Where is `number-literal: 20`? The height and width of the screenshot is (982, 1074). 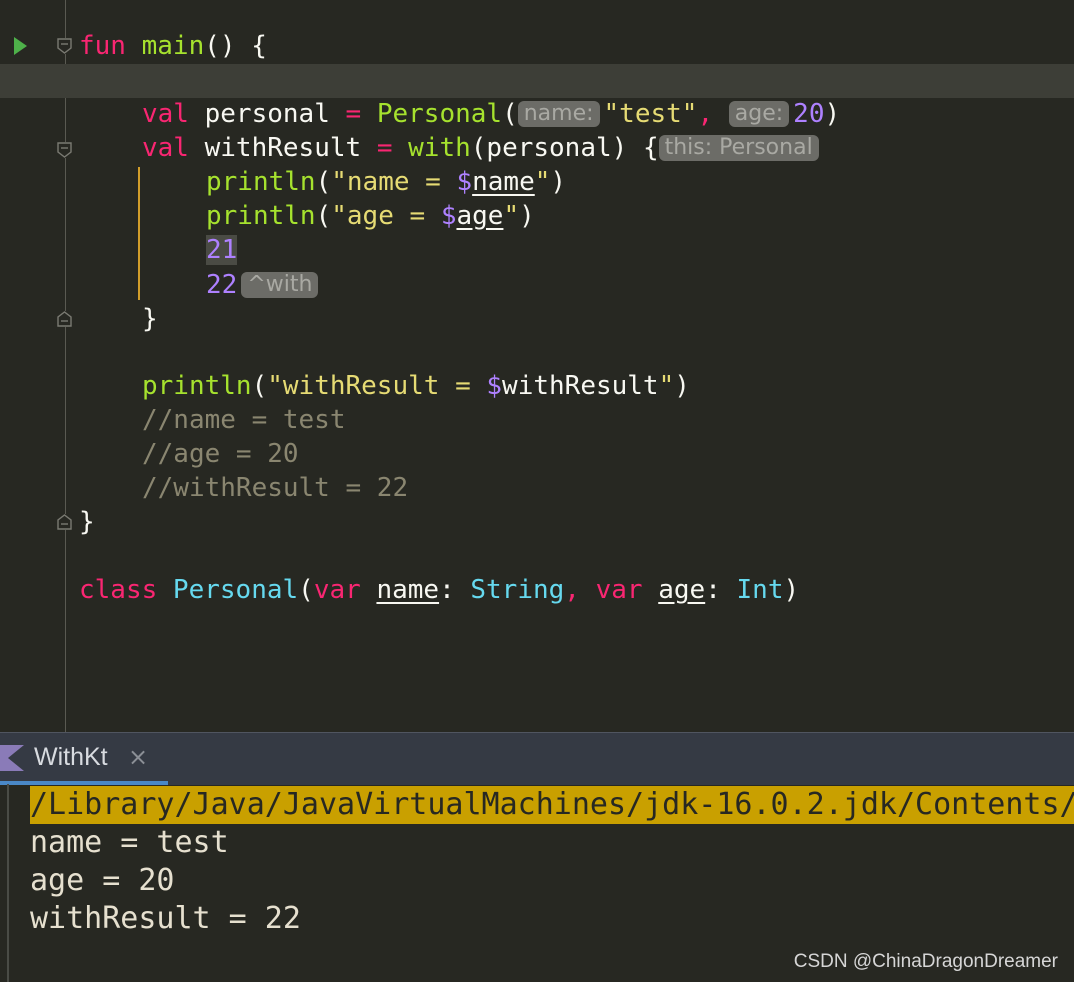
number-literal: 20 is located at coordinates (809, 114).